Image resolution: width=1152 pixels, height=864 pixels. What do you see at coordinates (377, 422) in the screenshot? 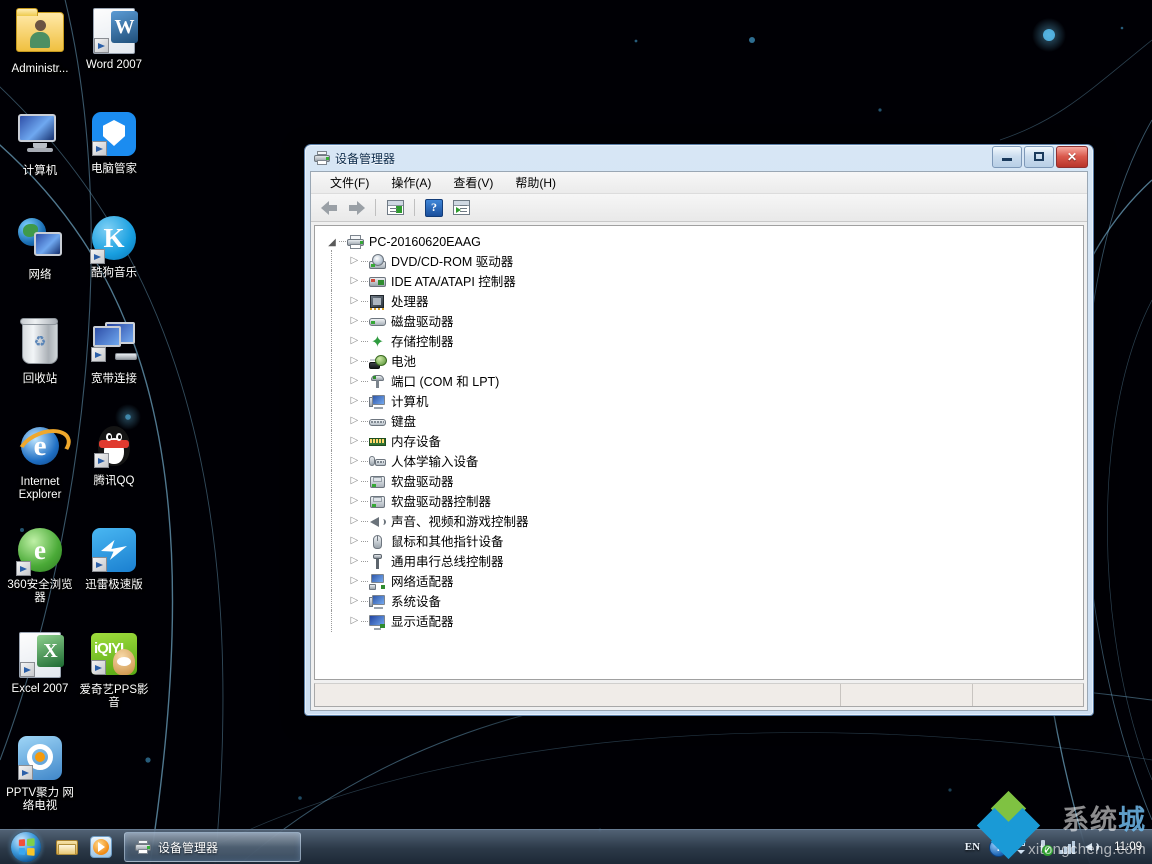
I see `keyboard-icon` at bounding box center [377, 422].